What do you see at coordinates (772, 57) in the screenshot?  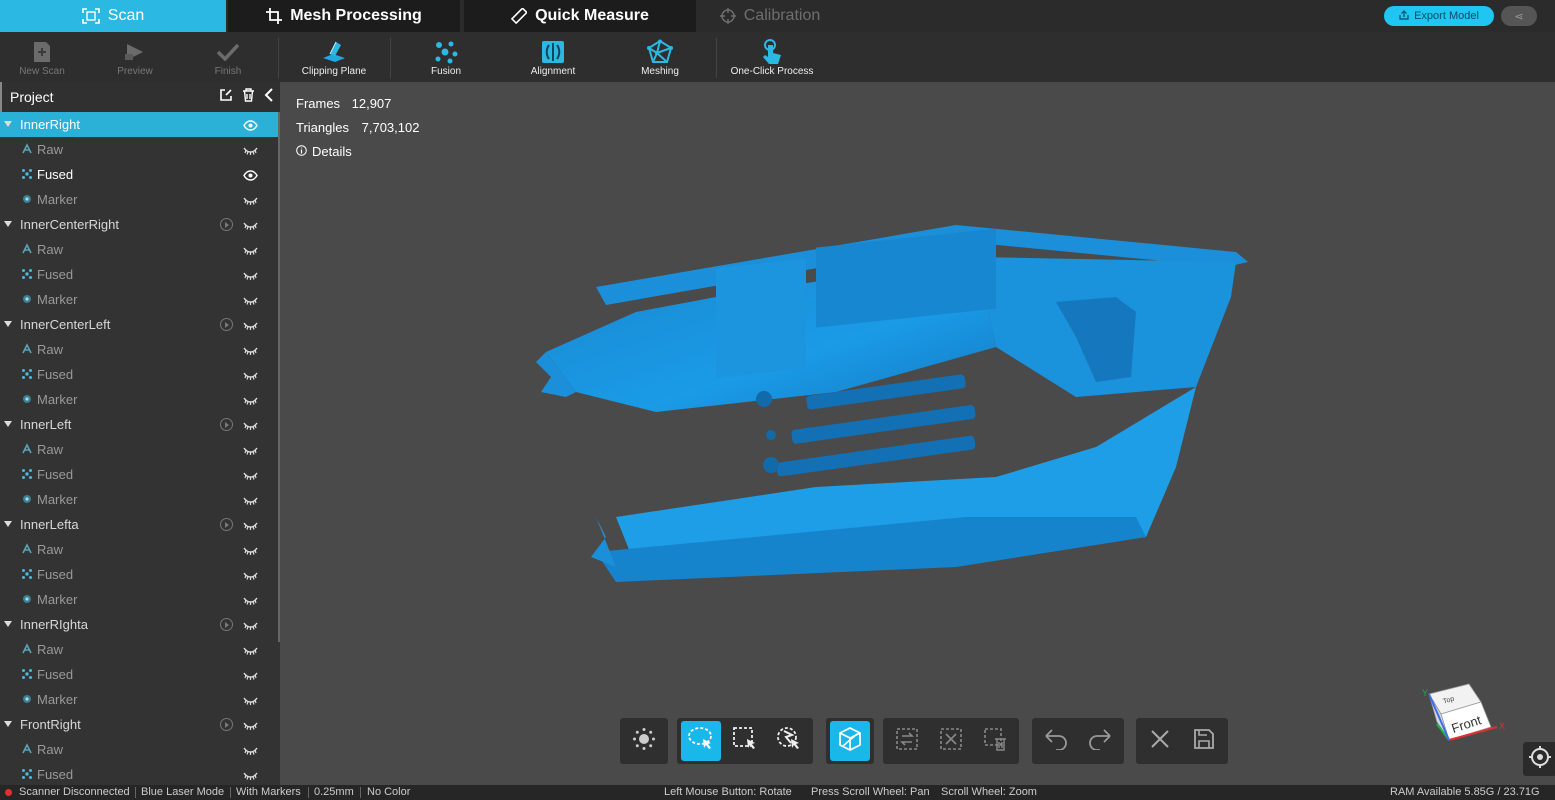 I see `one-click-process-button: One-Click Process` at bounding box center [772, 57].